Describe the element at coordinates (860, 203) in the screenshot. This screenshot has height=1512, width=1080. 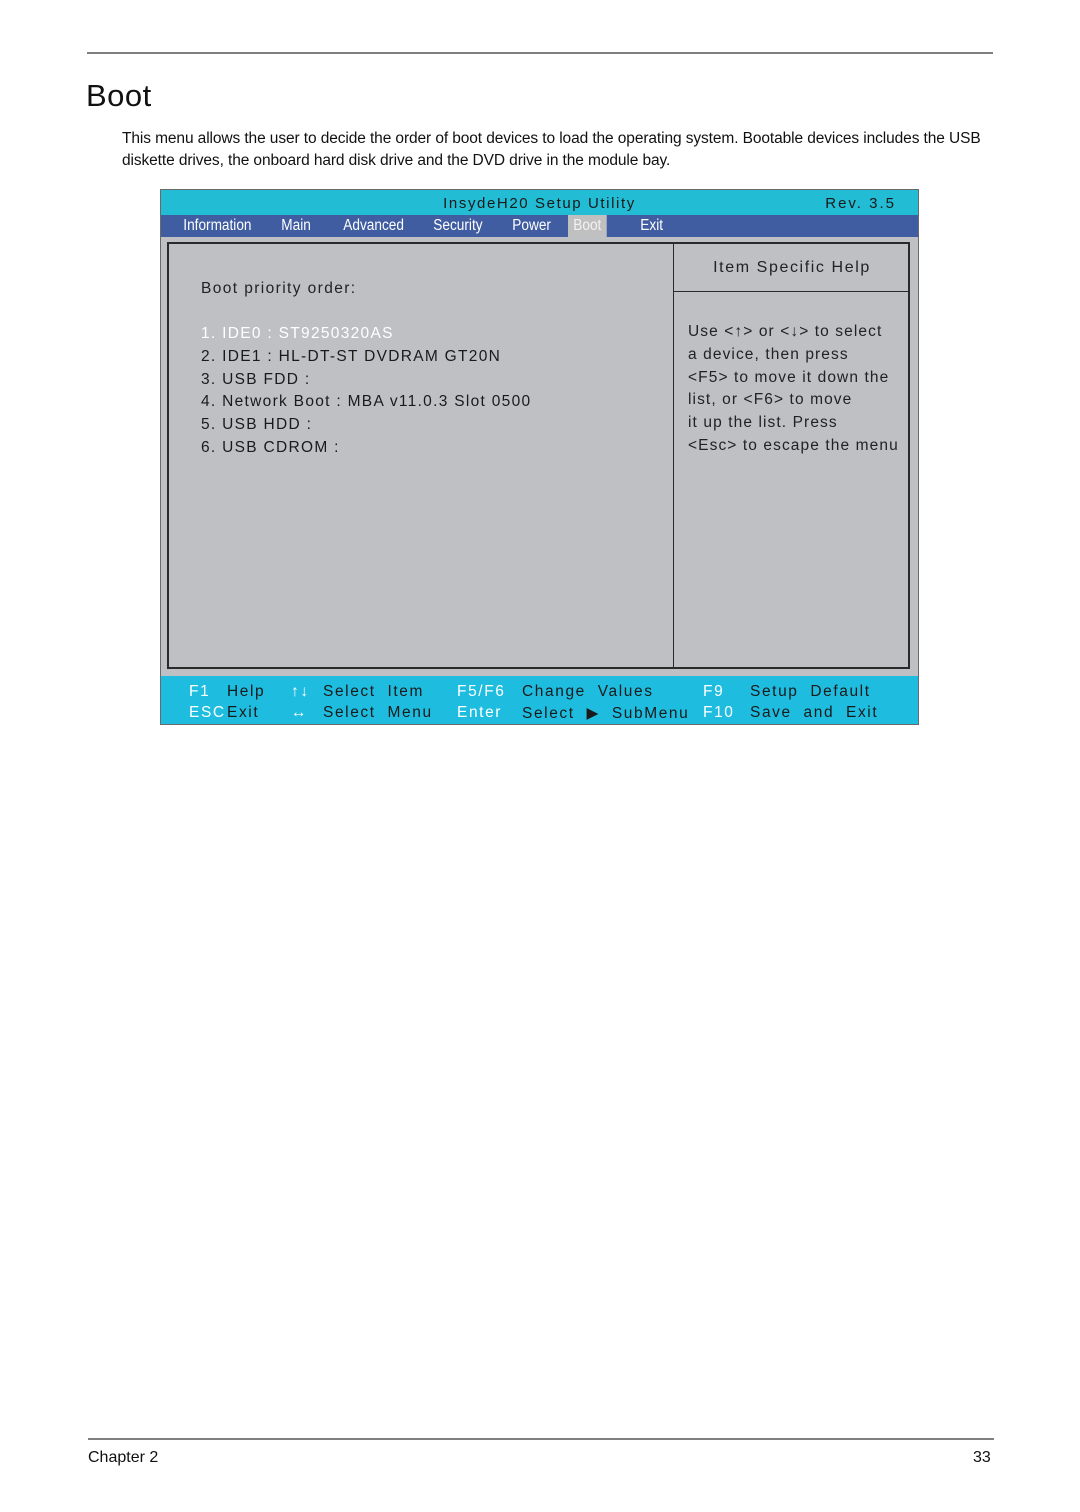
I see `bios-revision: Rev. 3.5` at that location.